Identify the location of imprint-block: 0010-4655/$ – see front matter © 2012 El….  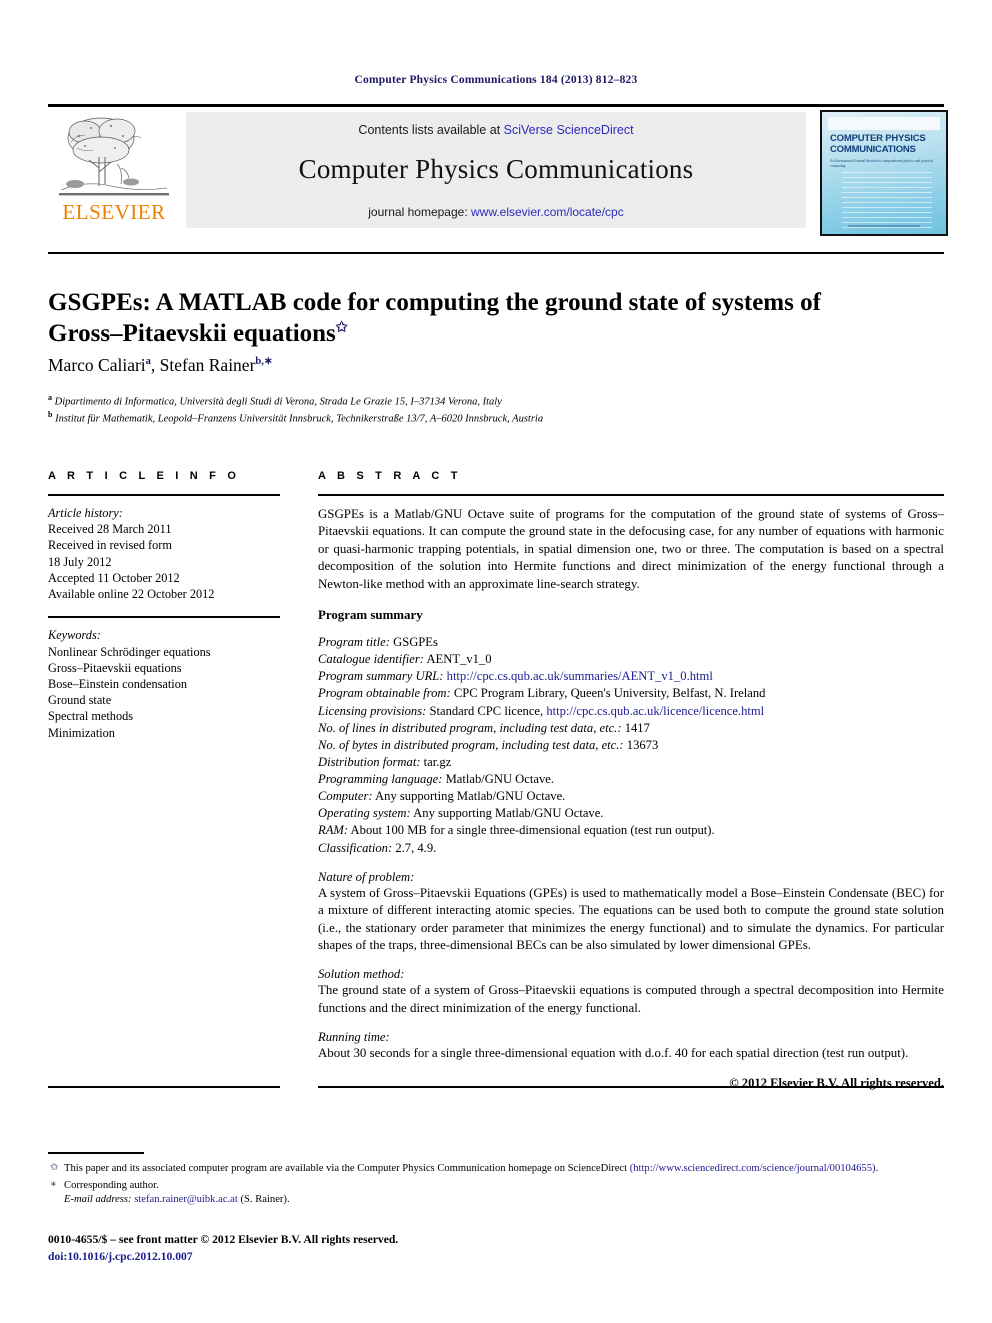
(223, 1249).